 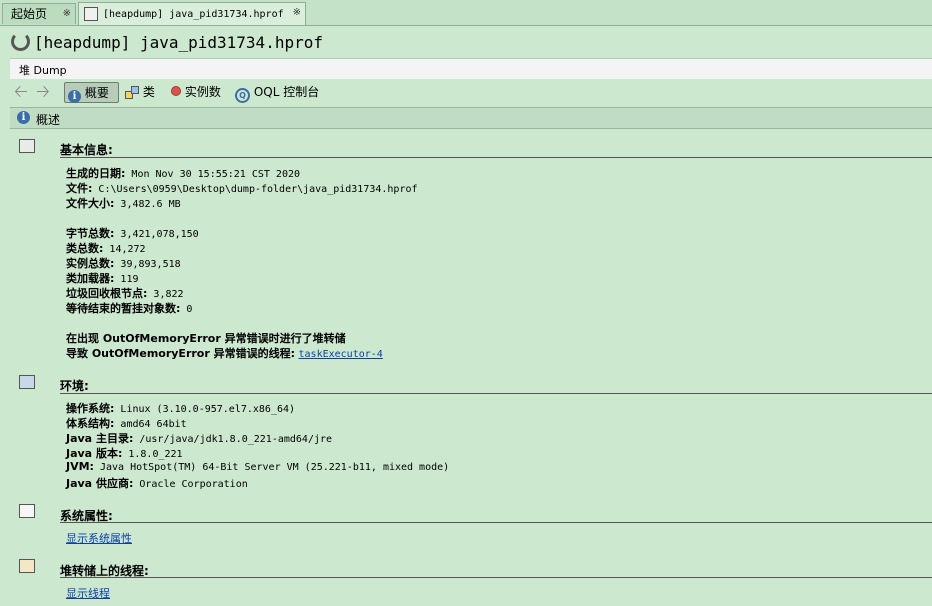 I want to click on row-key: 垃圾回收根节点:, so click(x=107, y=293).